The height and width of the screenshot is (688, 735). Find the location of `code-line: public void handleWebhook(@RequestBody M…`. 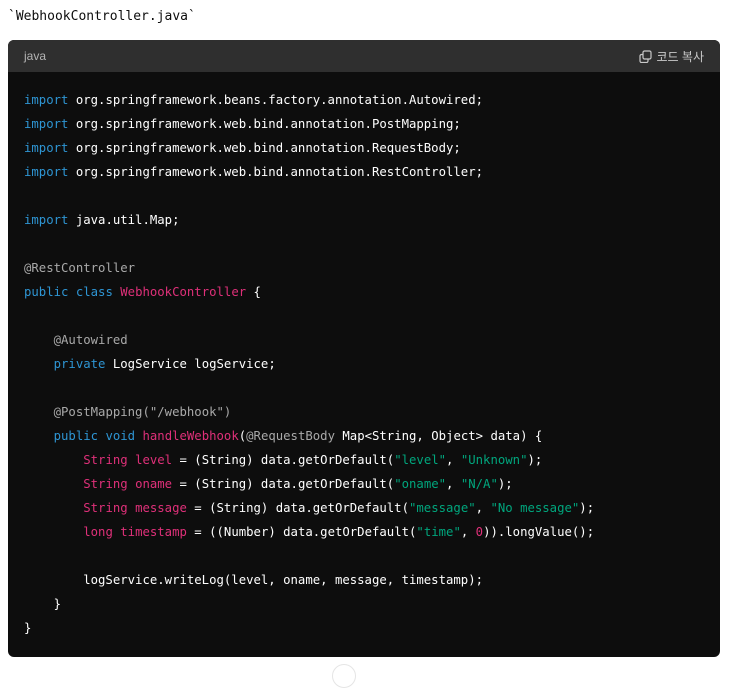

code-line: public void handleWebhook(@RequestBody M… is located at coordinates (364, 436).